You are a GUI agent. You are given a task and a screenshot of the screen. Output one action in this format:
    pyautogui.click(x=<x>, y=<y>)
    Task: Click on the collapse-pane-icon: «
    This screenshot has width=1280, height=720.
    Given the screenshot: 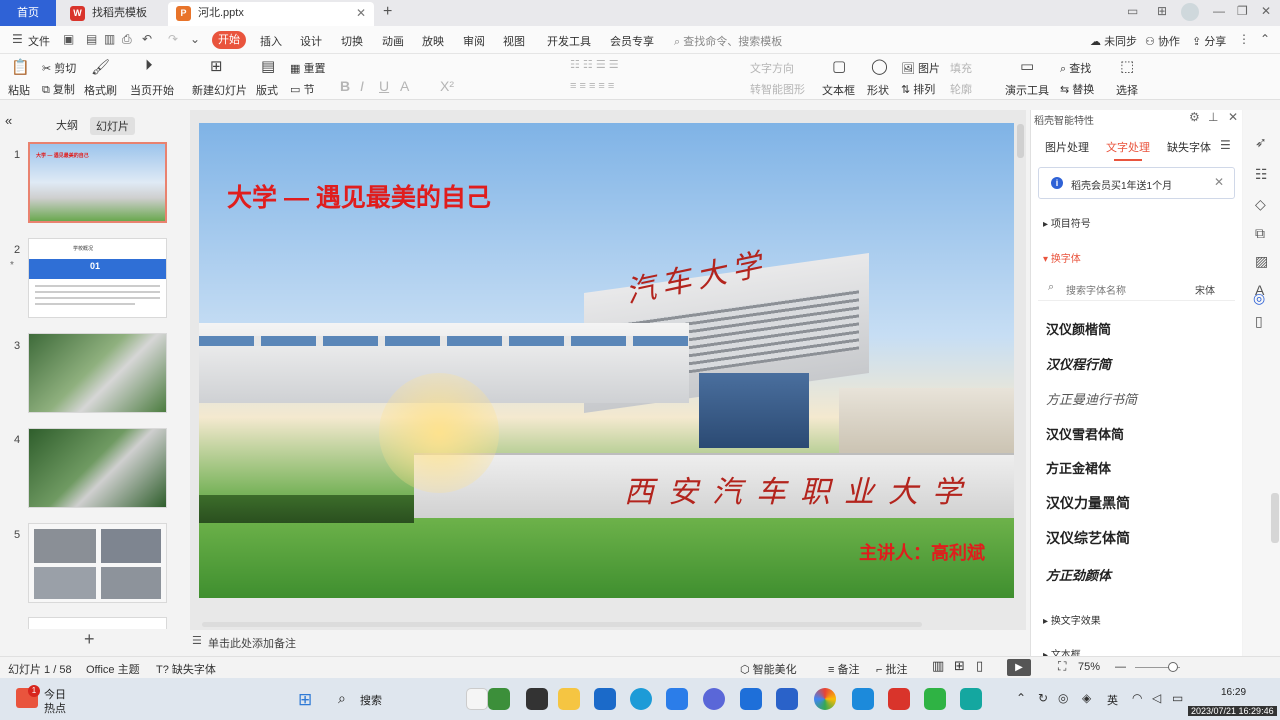 What is the action you would take?
    pyautogui.click(x=8, y=120)
    